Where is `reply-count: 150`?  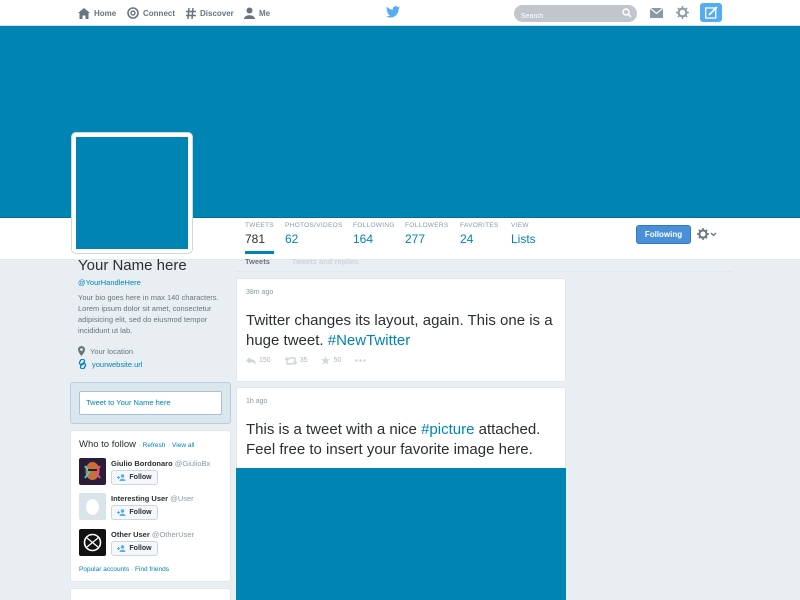 reply-count: 150 is located at coordinates (265, 360).